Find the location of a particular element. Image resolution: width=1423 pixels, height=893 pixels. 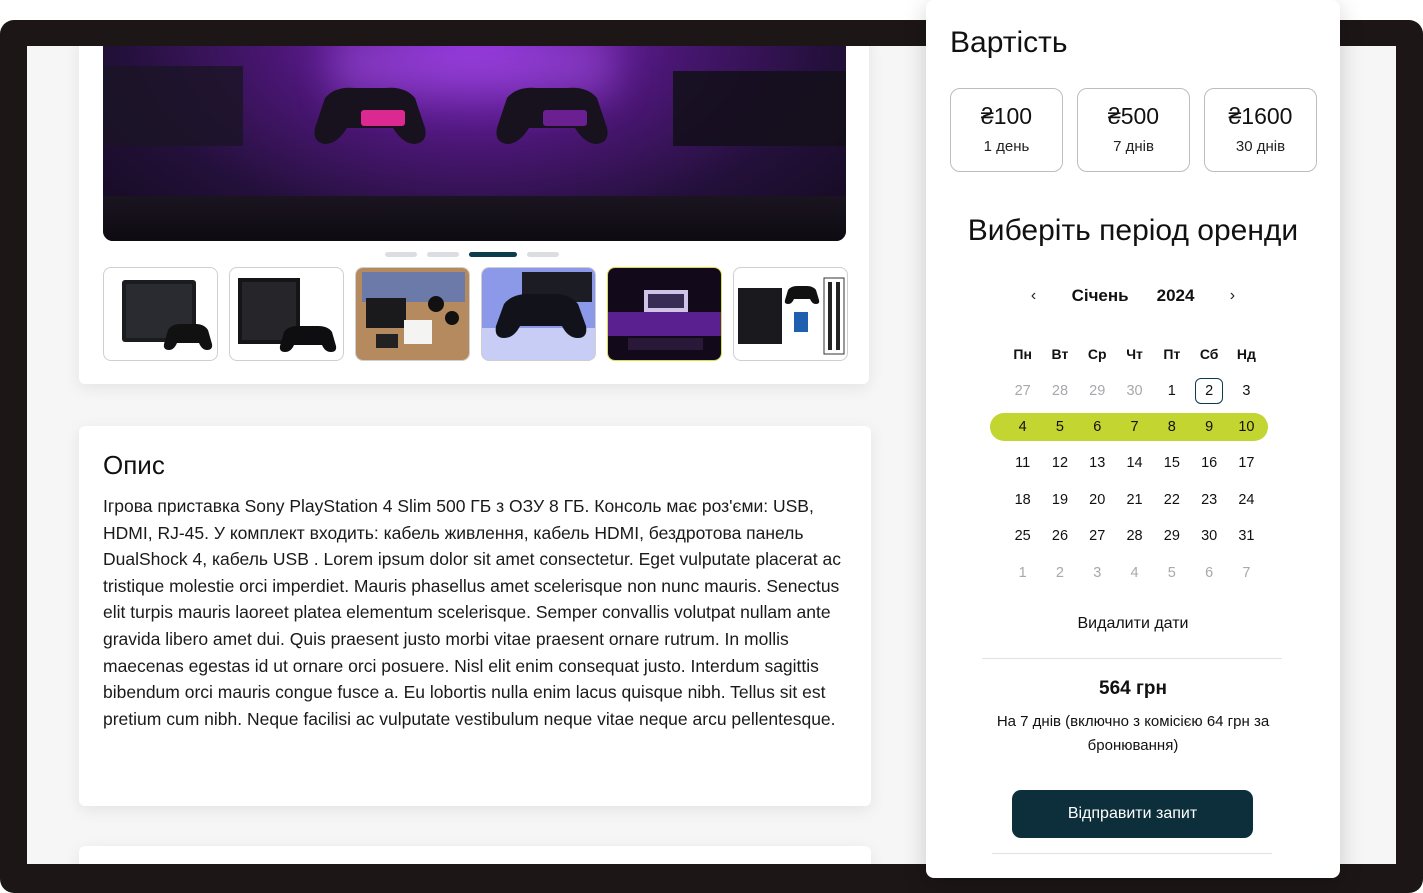

bundle-image is located at coordinates (791, 316).